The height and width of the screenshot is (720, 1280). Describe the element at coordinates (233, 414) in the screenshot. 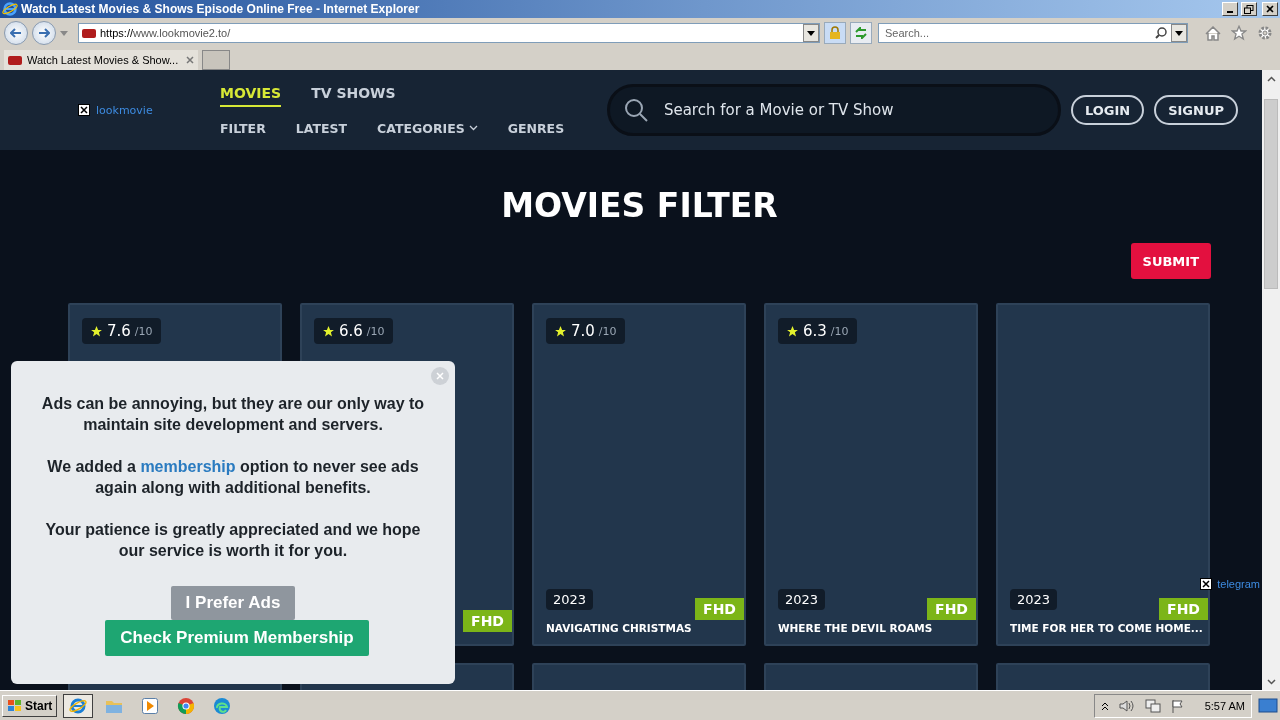

I see `notice-paragraph: Ads can be annoying, but they are our only way to maintain site development and servers.` at that location.